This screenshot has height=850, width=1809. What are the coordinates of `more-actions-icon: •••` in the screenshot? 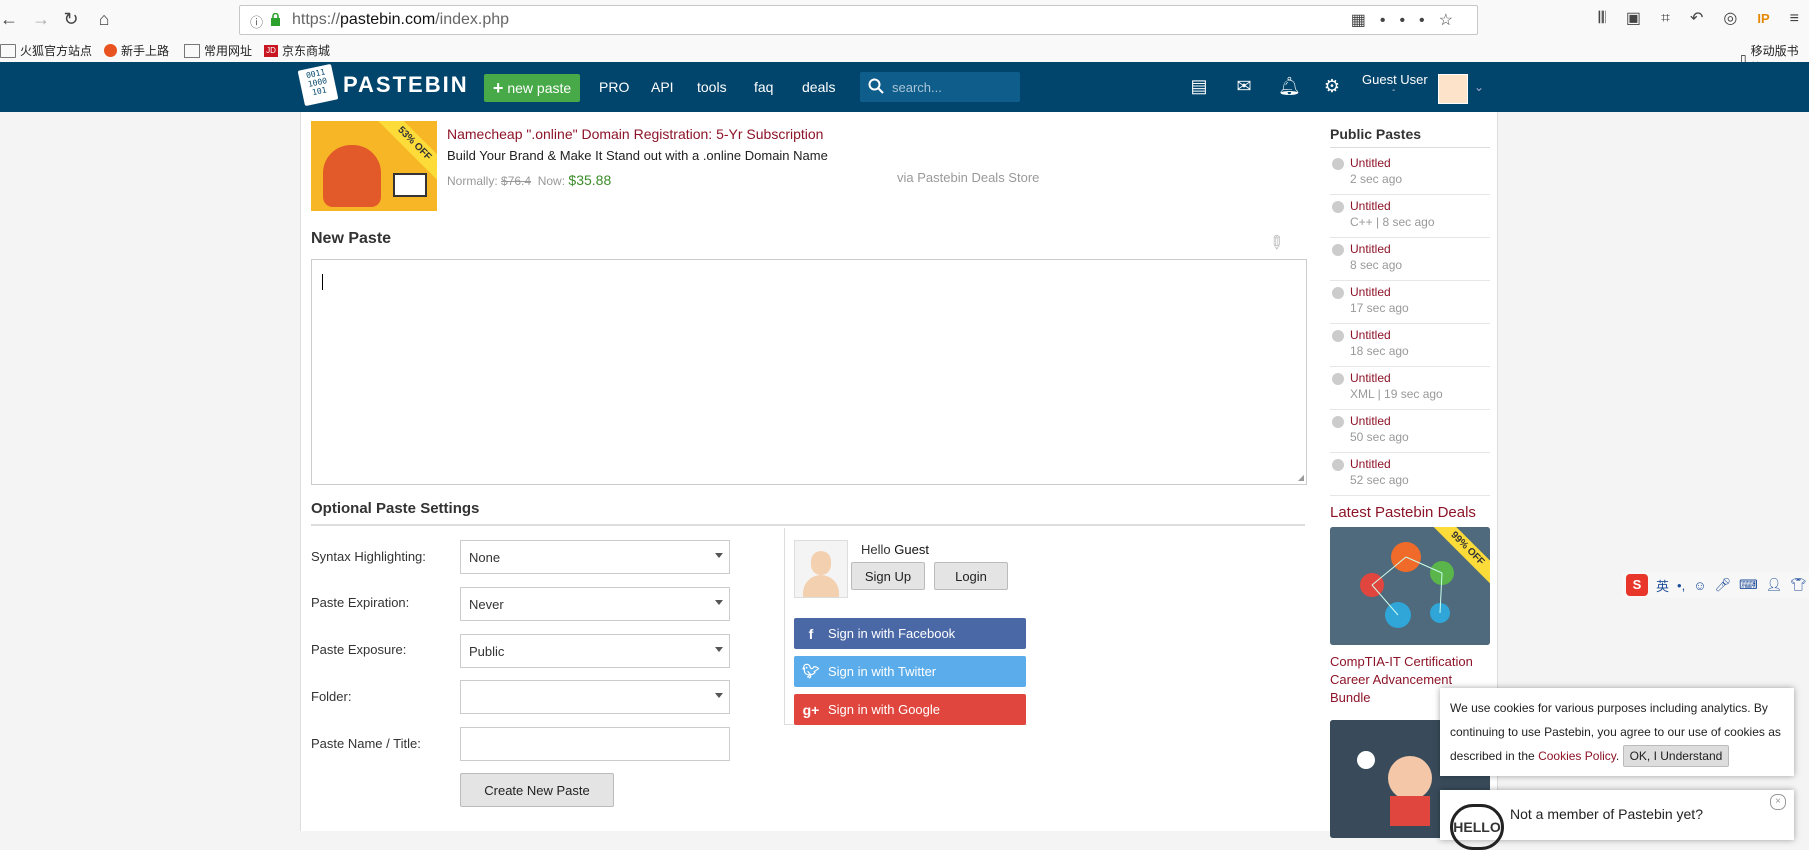 It's located at (1409, 20).